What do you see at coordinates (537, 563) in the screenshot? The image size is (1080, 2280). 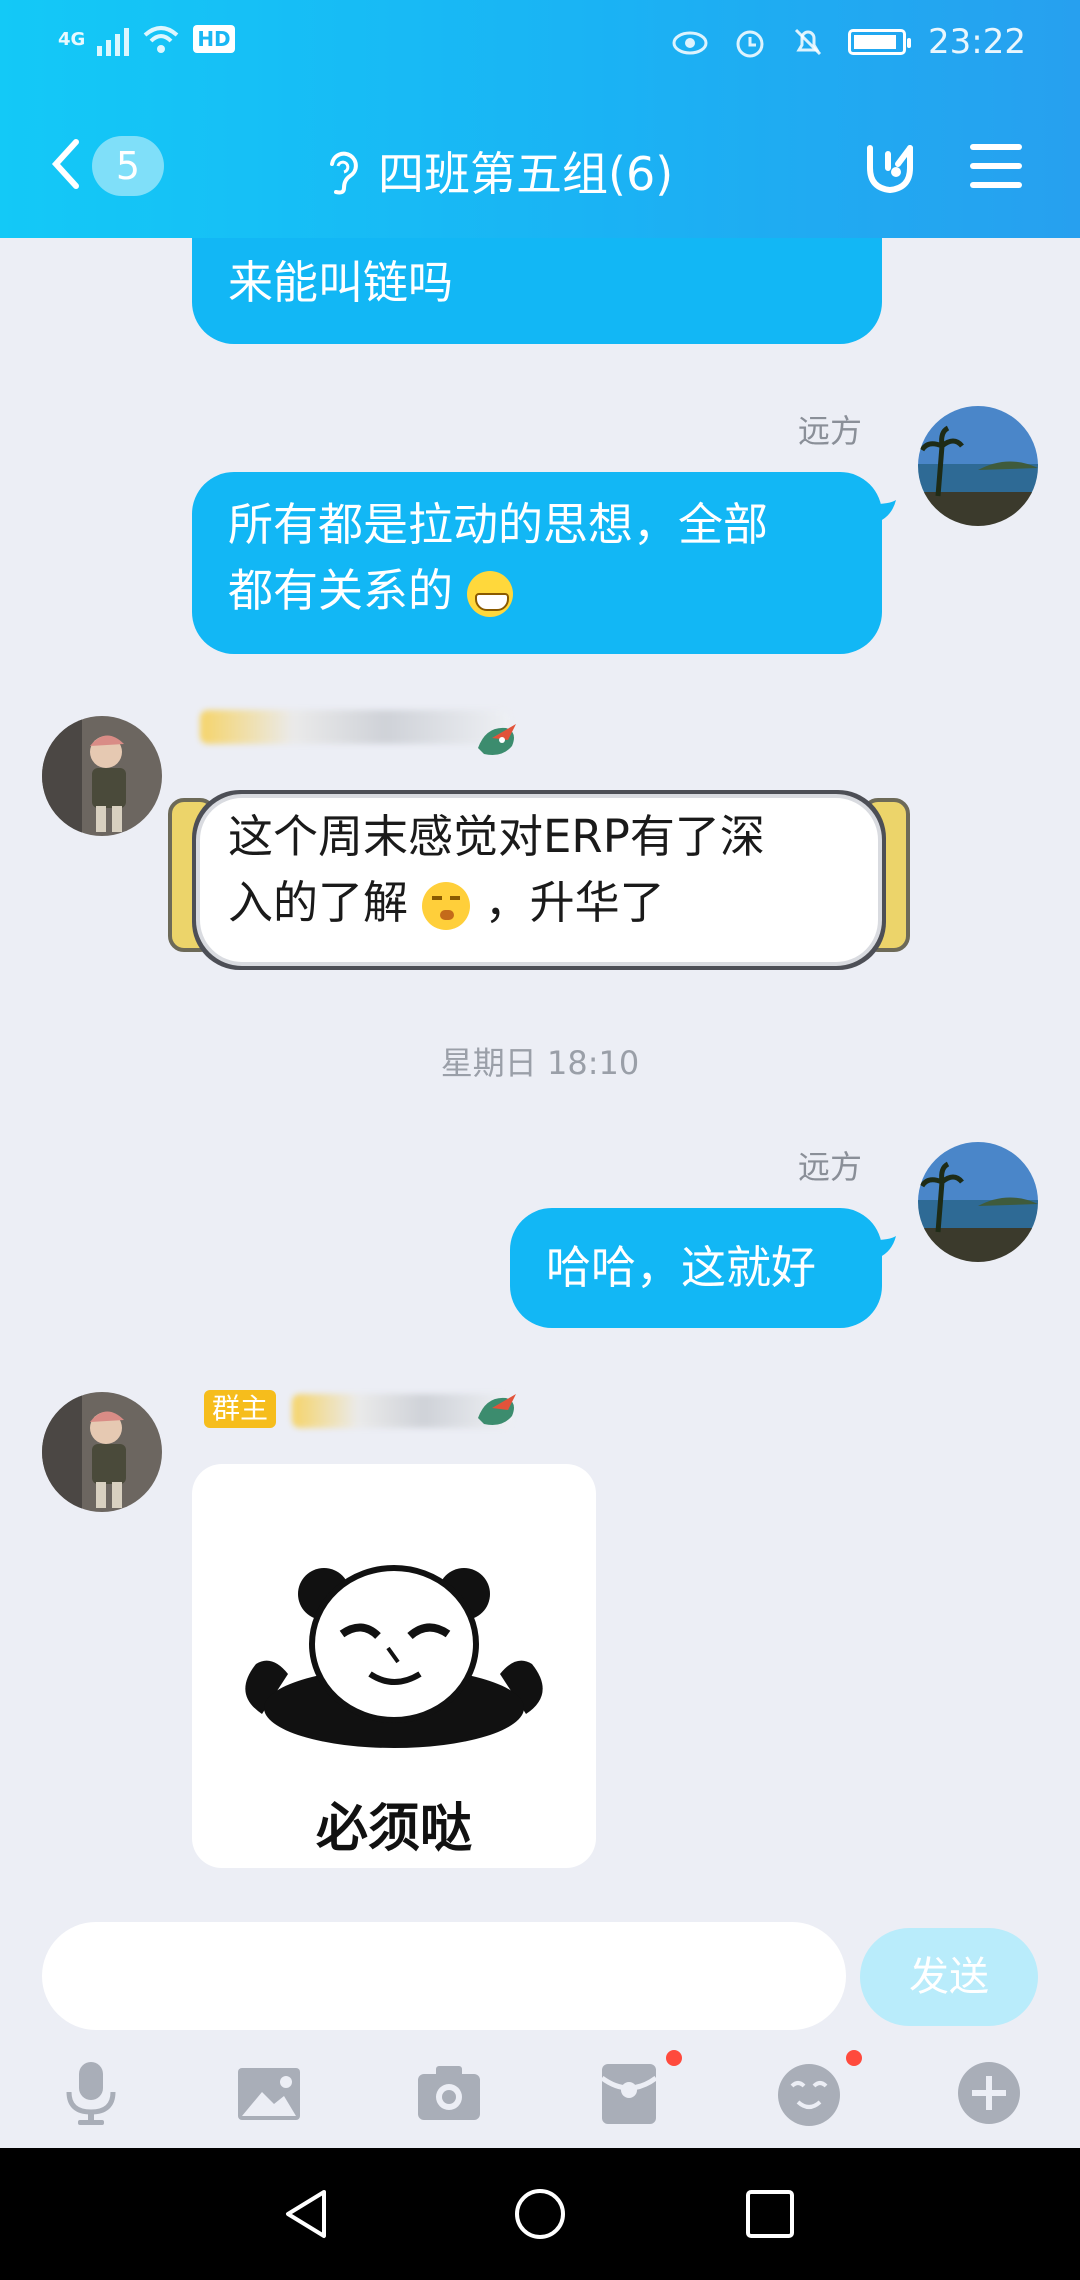 I see `message-bubble-outgoing: 所有都是拉动的思想，全部 都有关系的` at bounding box center [537, 563].